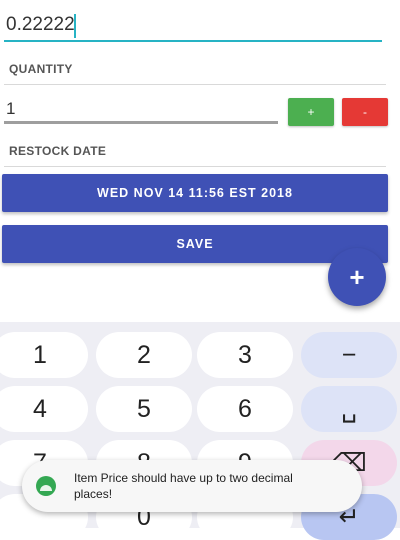 The height and width of the screenshot is (540, 400). Describe the element at coordinates (193, 26) in the screenshot. I see `price-input` at that location.